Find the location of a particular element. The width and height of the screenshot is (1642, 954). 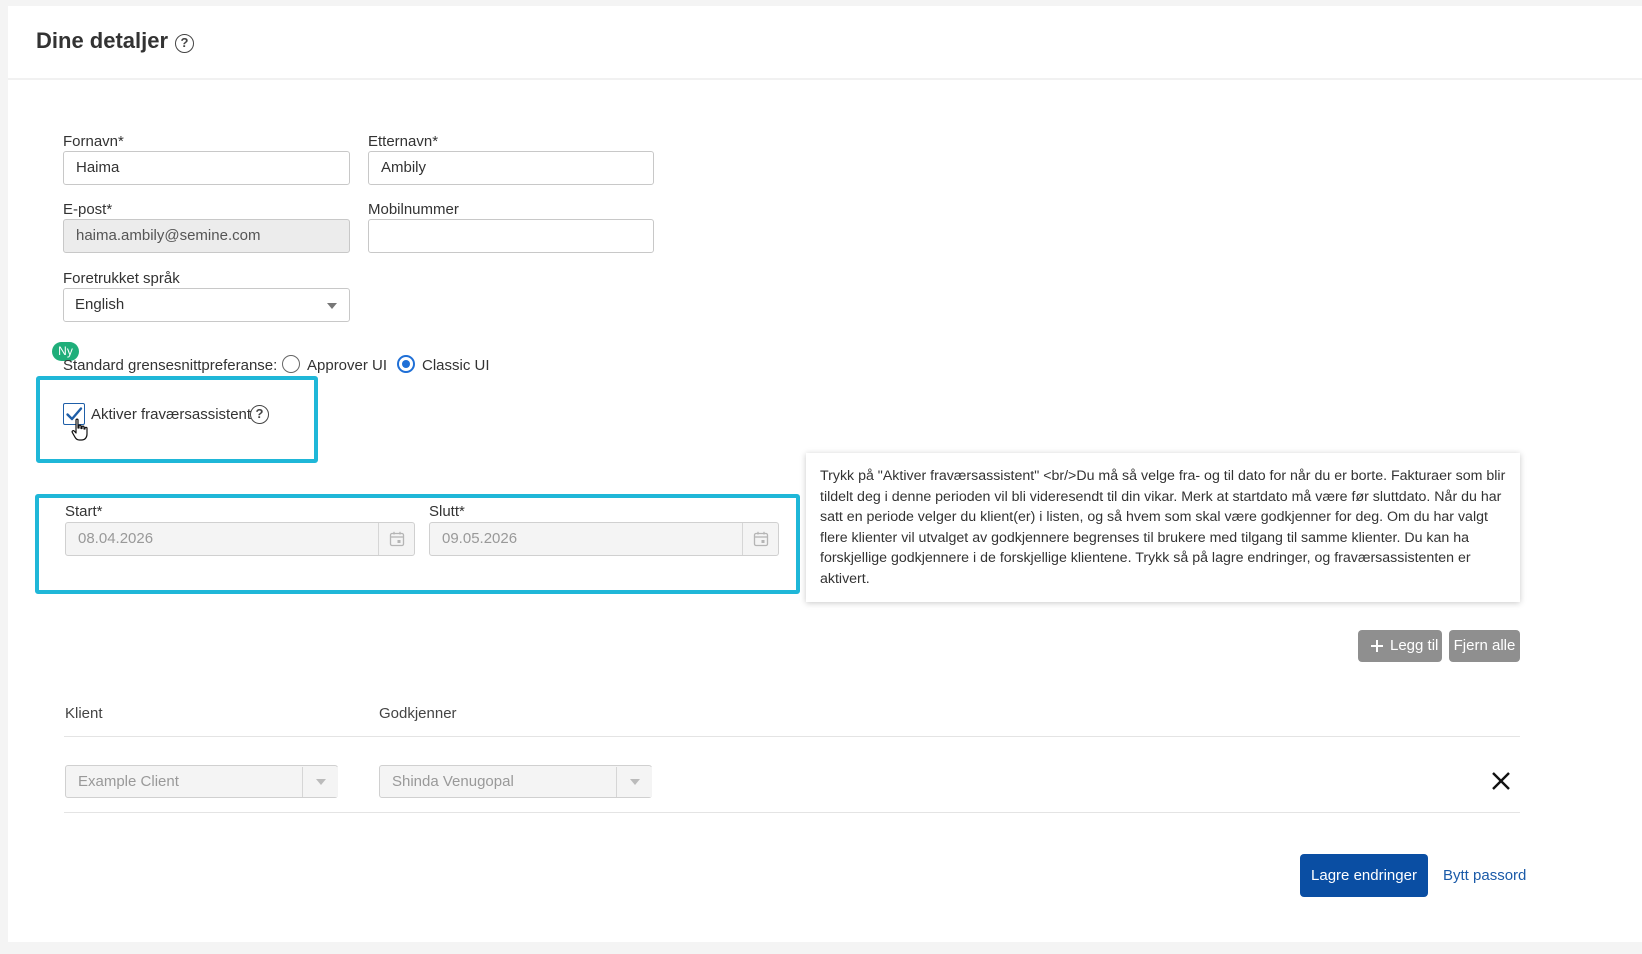

classic-ui-radio is located at coordinates (406, 364).